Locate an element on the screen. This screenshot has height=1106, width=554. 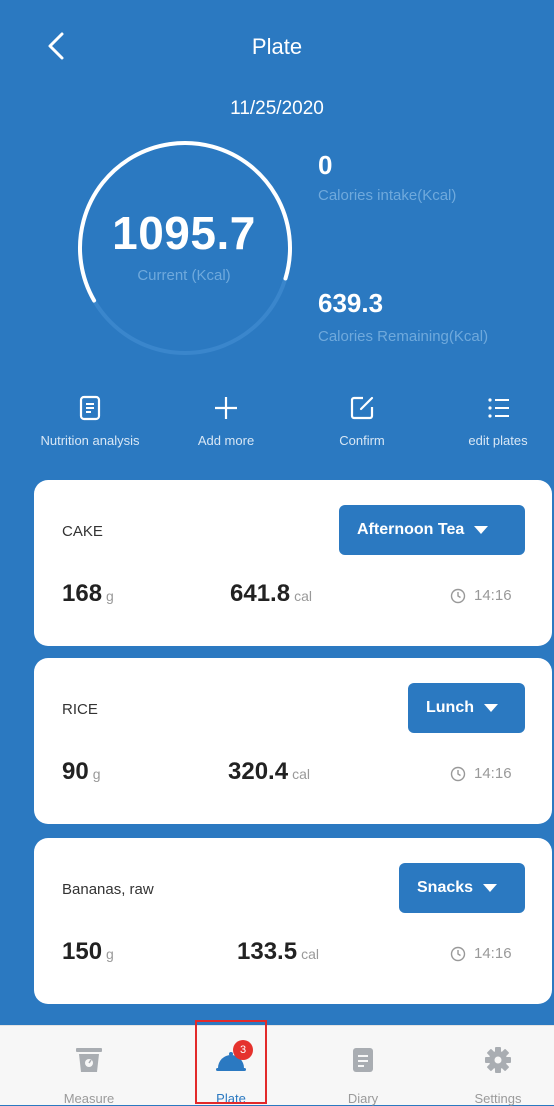
food-calories: 641.8 cal is located at coordinates (271, 594).